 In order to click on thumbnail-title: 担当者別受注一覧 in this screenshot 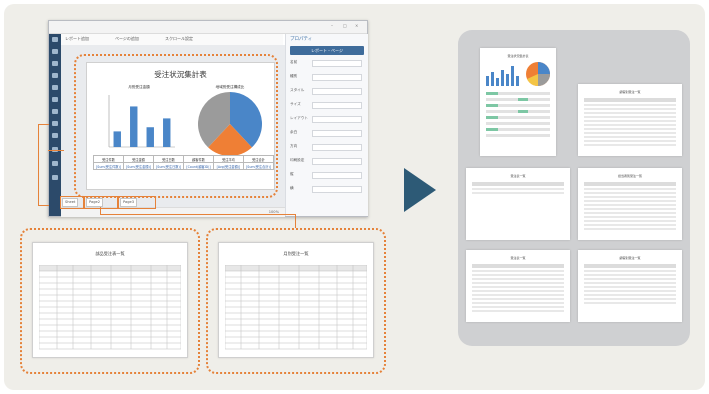, I will do `click(629, 176)`.